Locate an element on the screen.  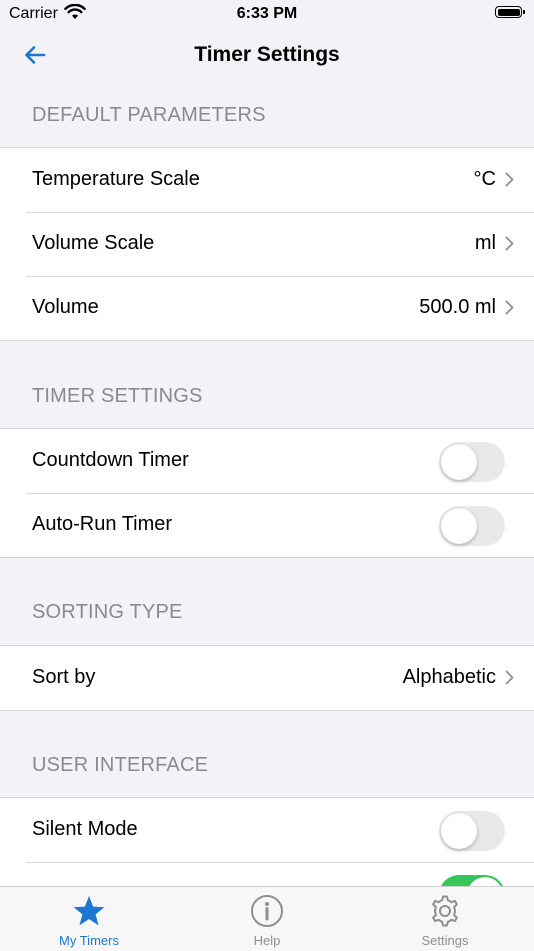
section-header-default-parameters: DEFAULT PARAMETERS is located at coordinates (149, 115).